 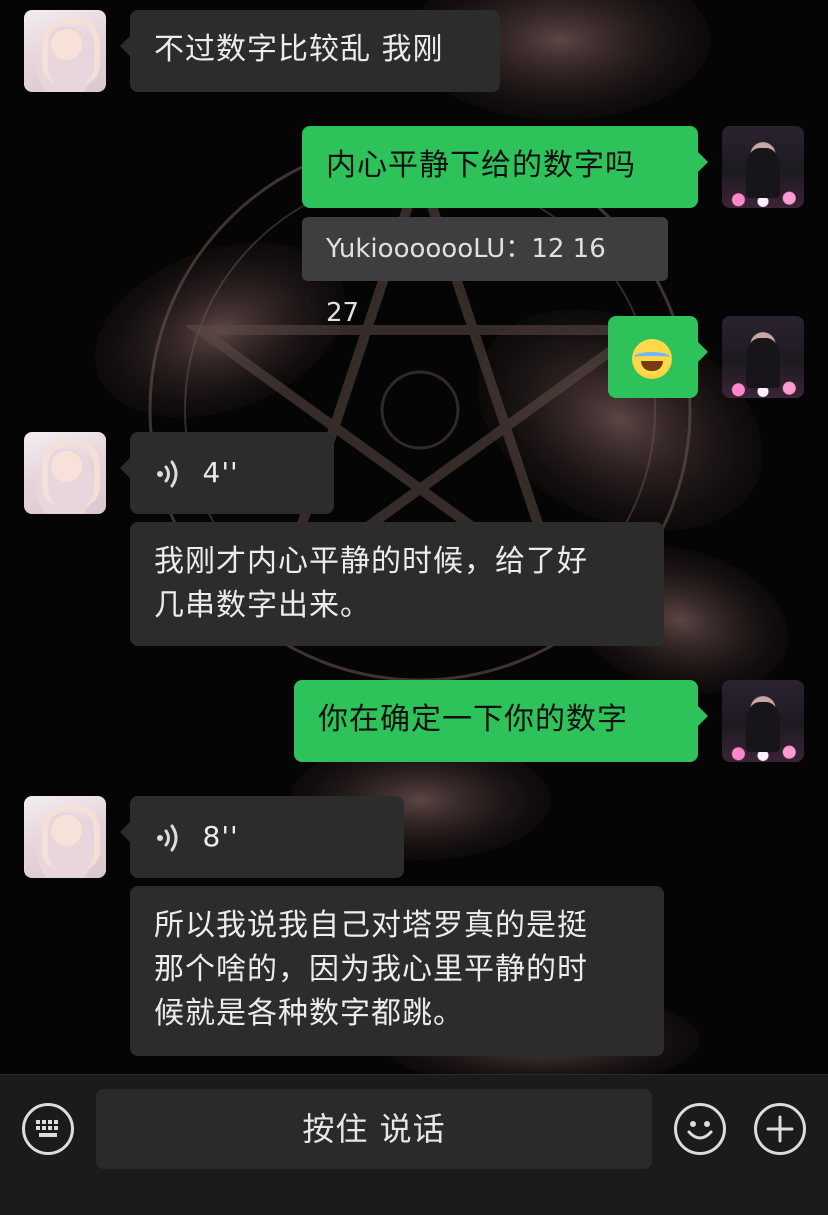 I want to click on keyboard-toggle-button, so click(x=48, y=1129).